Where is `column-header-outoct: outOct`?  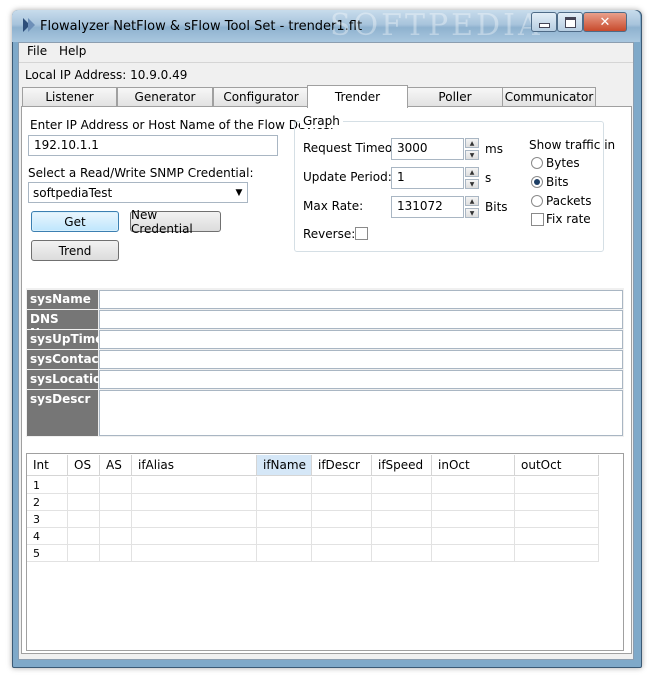 column-header-outoct: outOct is located at coordinates (557, 465).